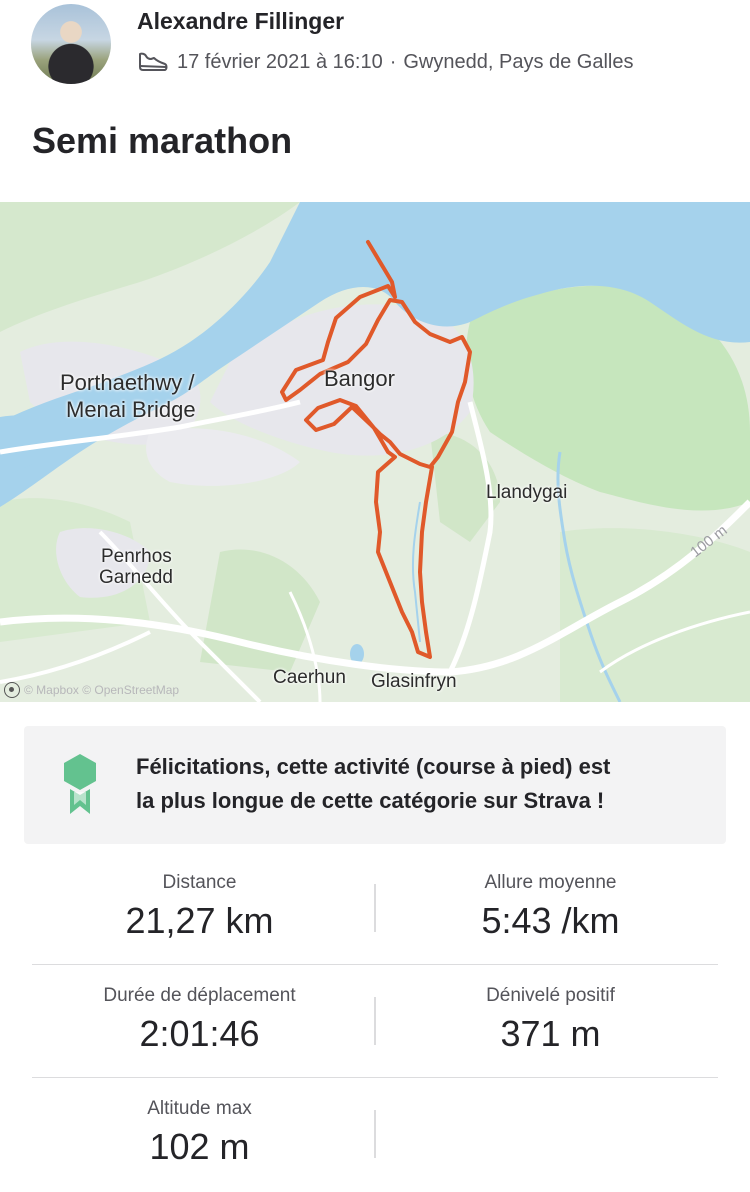 The height and width of the screenshot is (1192, 750). I want to click on stat-value: 102 m, so click(199, 1146).